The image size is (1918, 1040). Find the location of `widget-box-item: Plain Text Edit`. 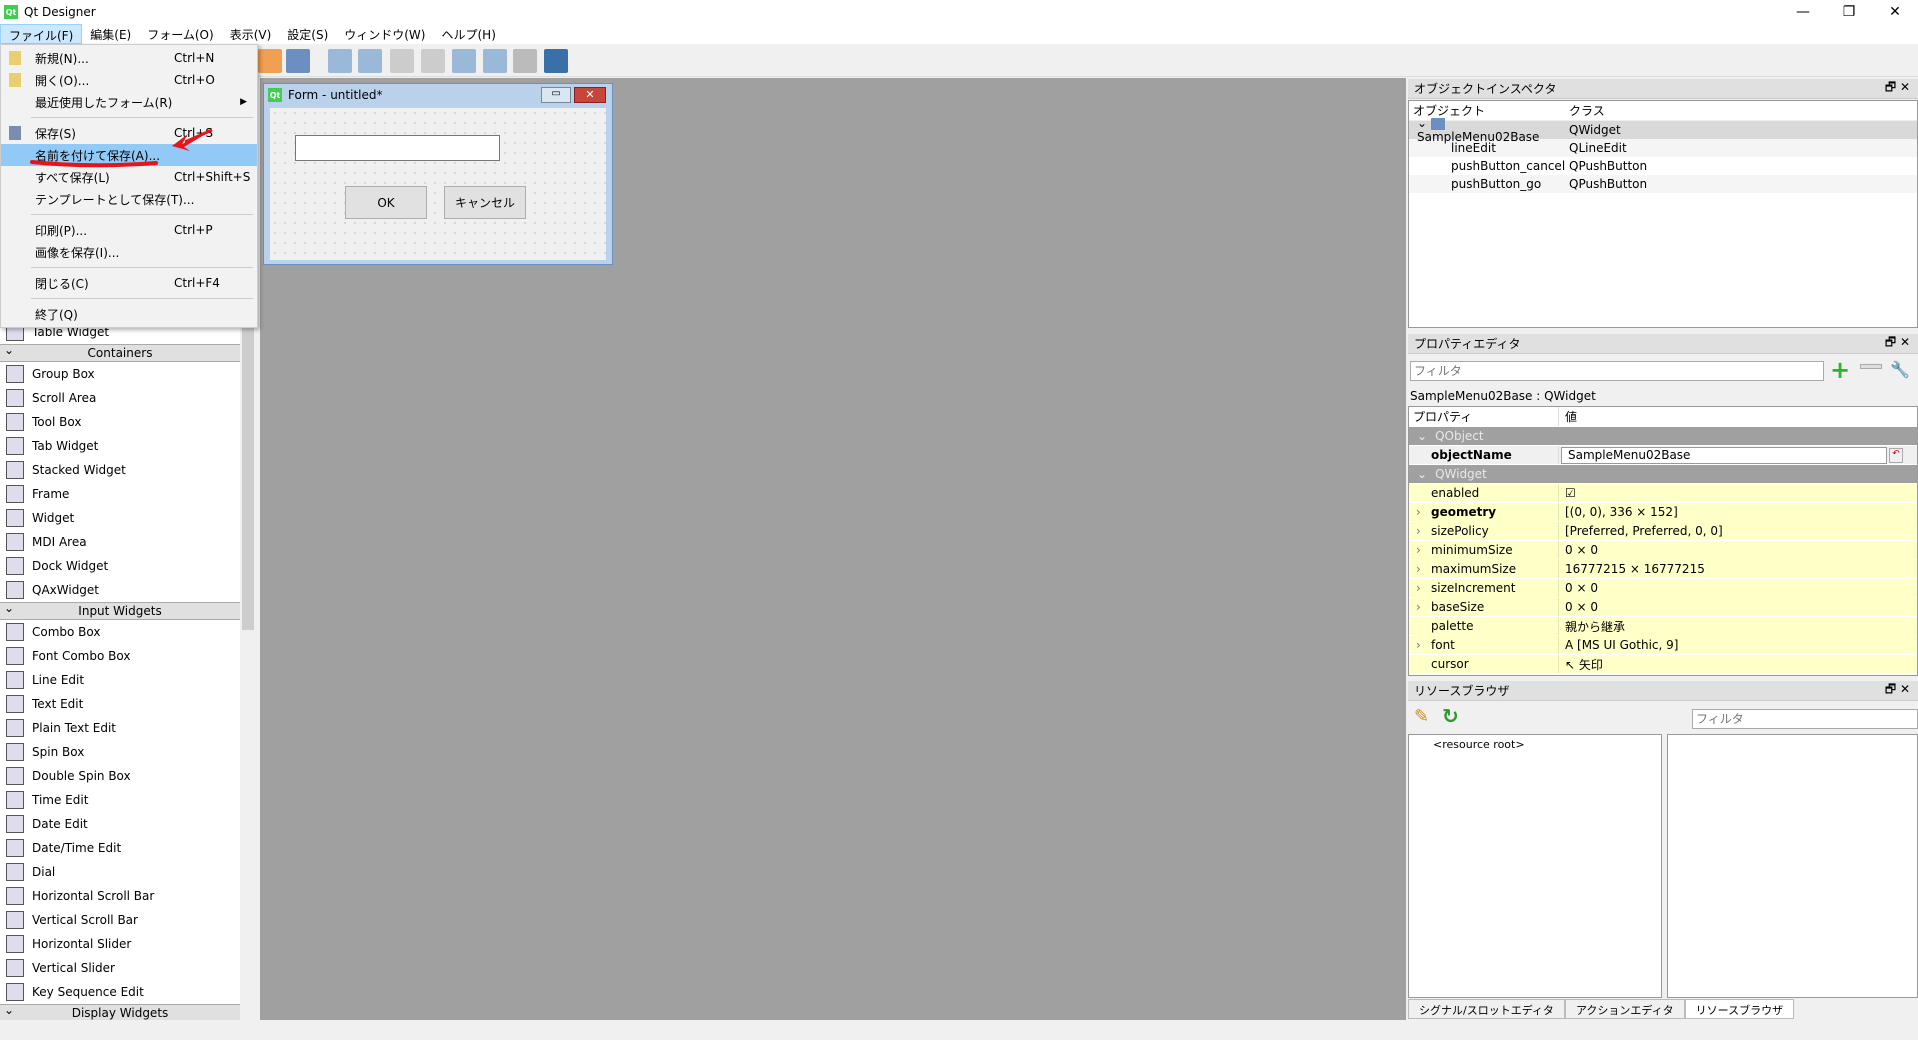

widget-box-item: Plain Text Edit is located at coordinates (120, 728).